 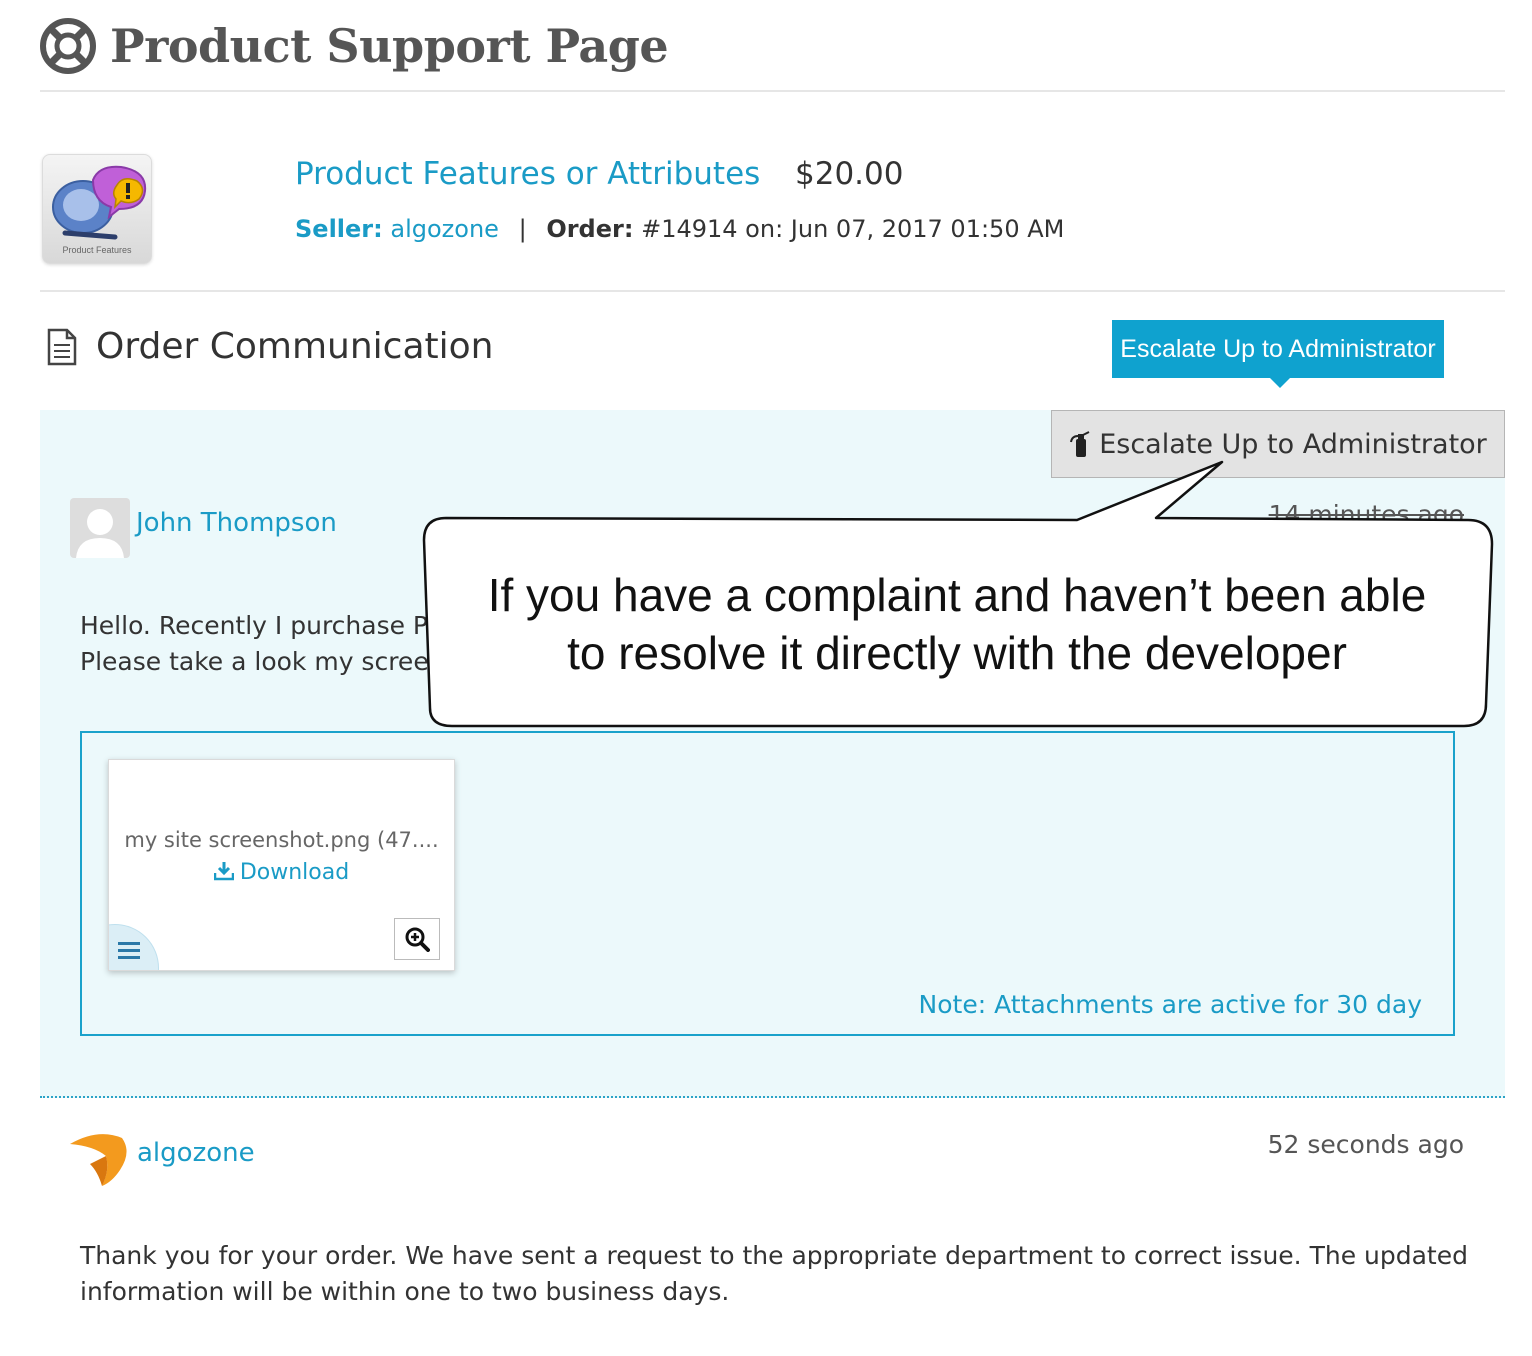 I want to click on page-header: Product Support Page, so click(x=354, y=46).